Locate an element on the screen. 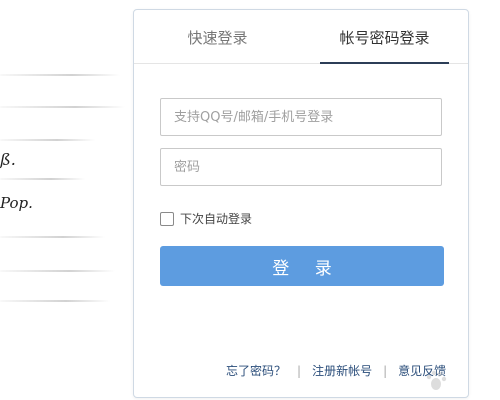  login-tabs: 快速登录 帐号密码登录 is located at coordinates (301, 37).